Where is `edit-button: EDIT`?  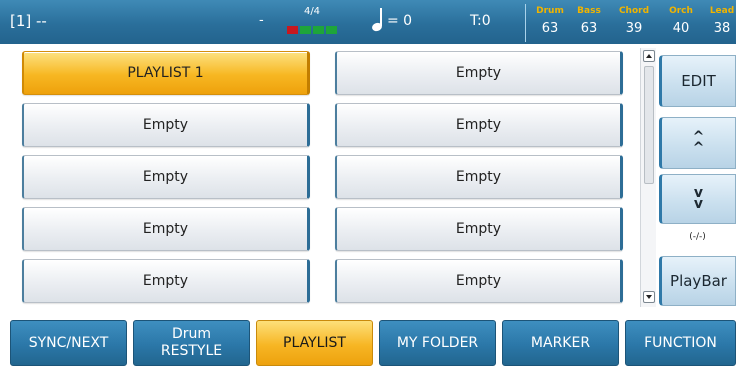 edit-button: EDIT is located at coordinates (697, 81).